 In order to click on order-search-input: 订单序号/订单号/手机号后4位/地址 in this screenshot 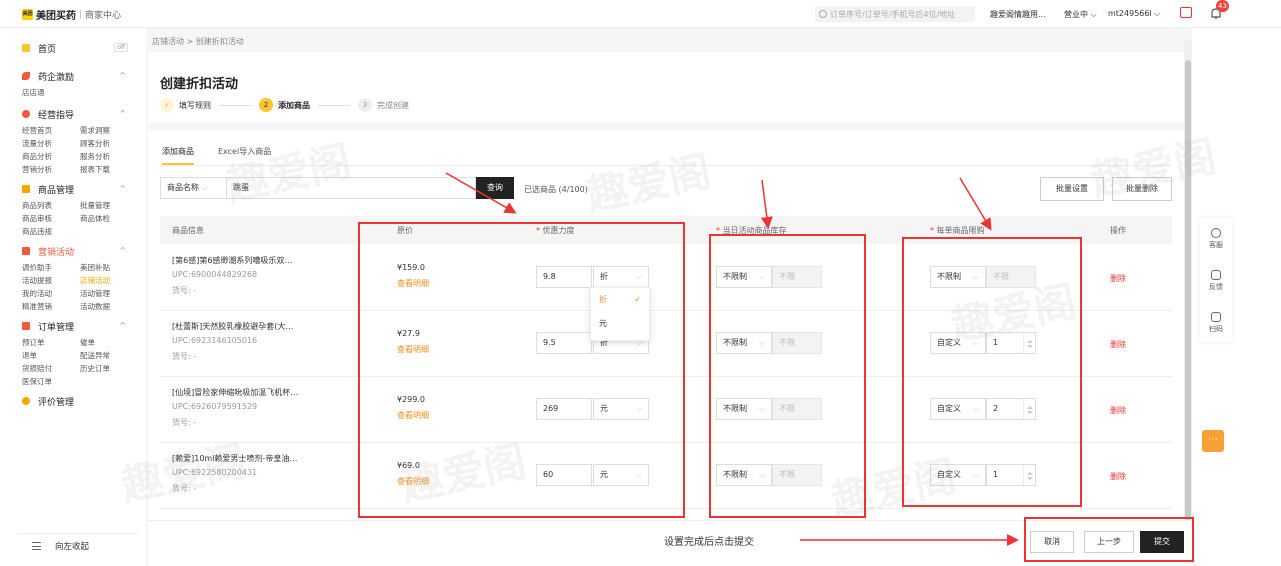, I will do `click(895, 14)`.